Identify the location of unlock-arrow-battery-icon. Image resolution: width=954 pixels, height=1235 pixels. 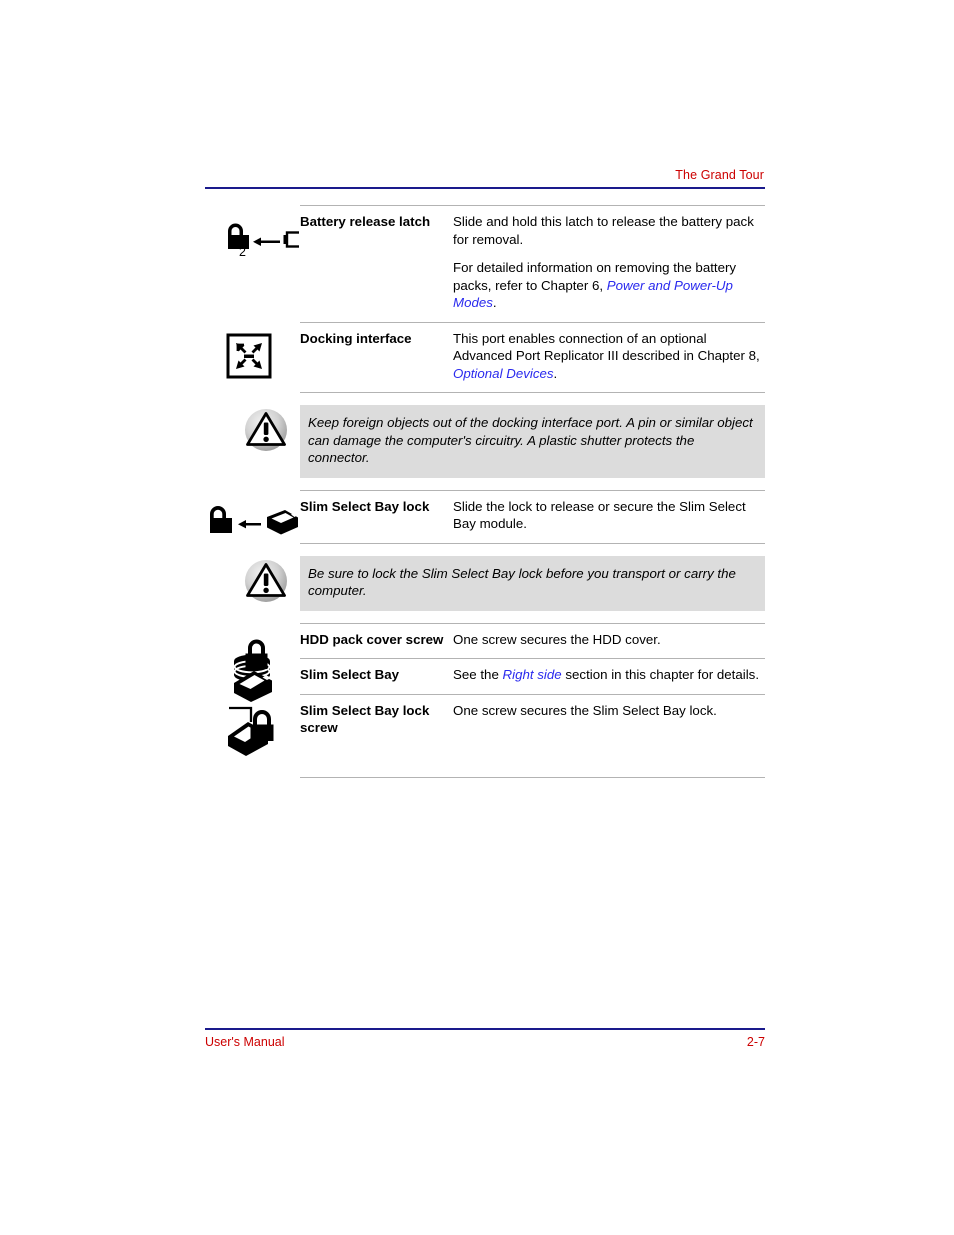
(259, 238).